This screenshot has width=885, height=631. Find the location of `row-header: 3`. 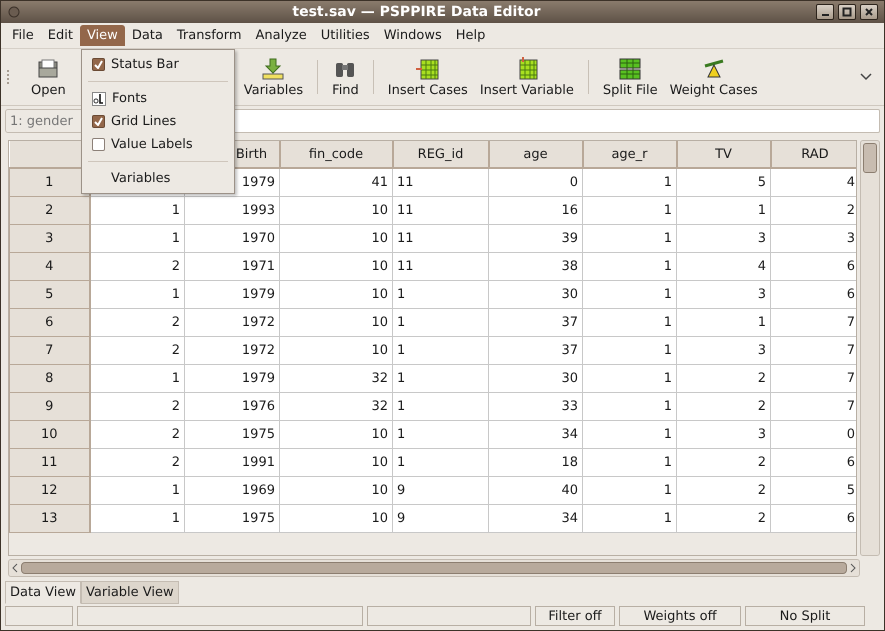

row-header: 3 is located at coordinates (50, 238).